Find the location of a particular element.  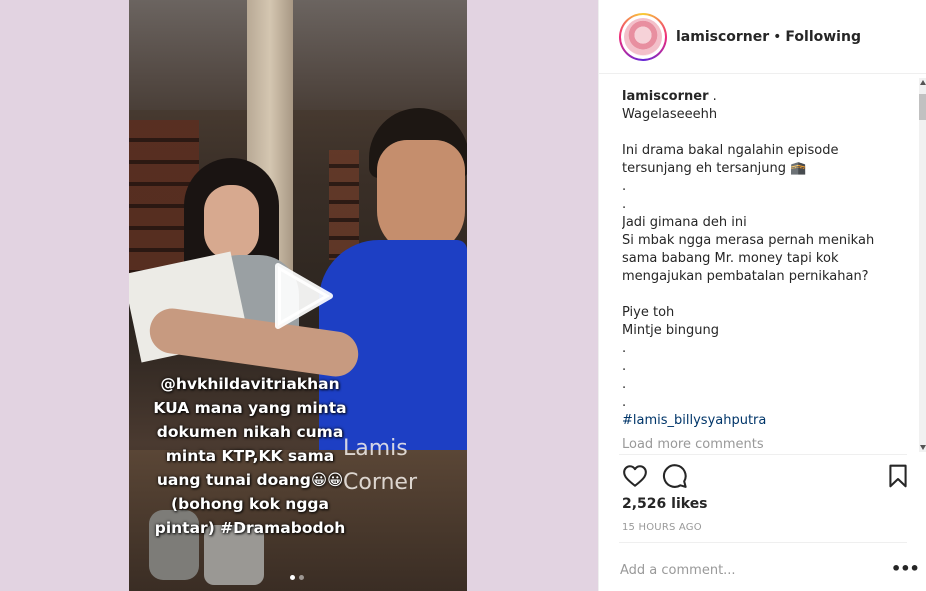

caption-line: tersunjang eh tersanjung 🕋 is located at coordinates (714, 168).